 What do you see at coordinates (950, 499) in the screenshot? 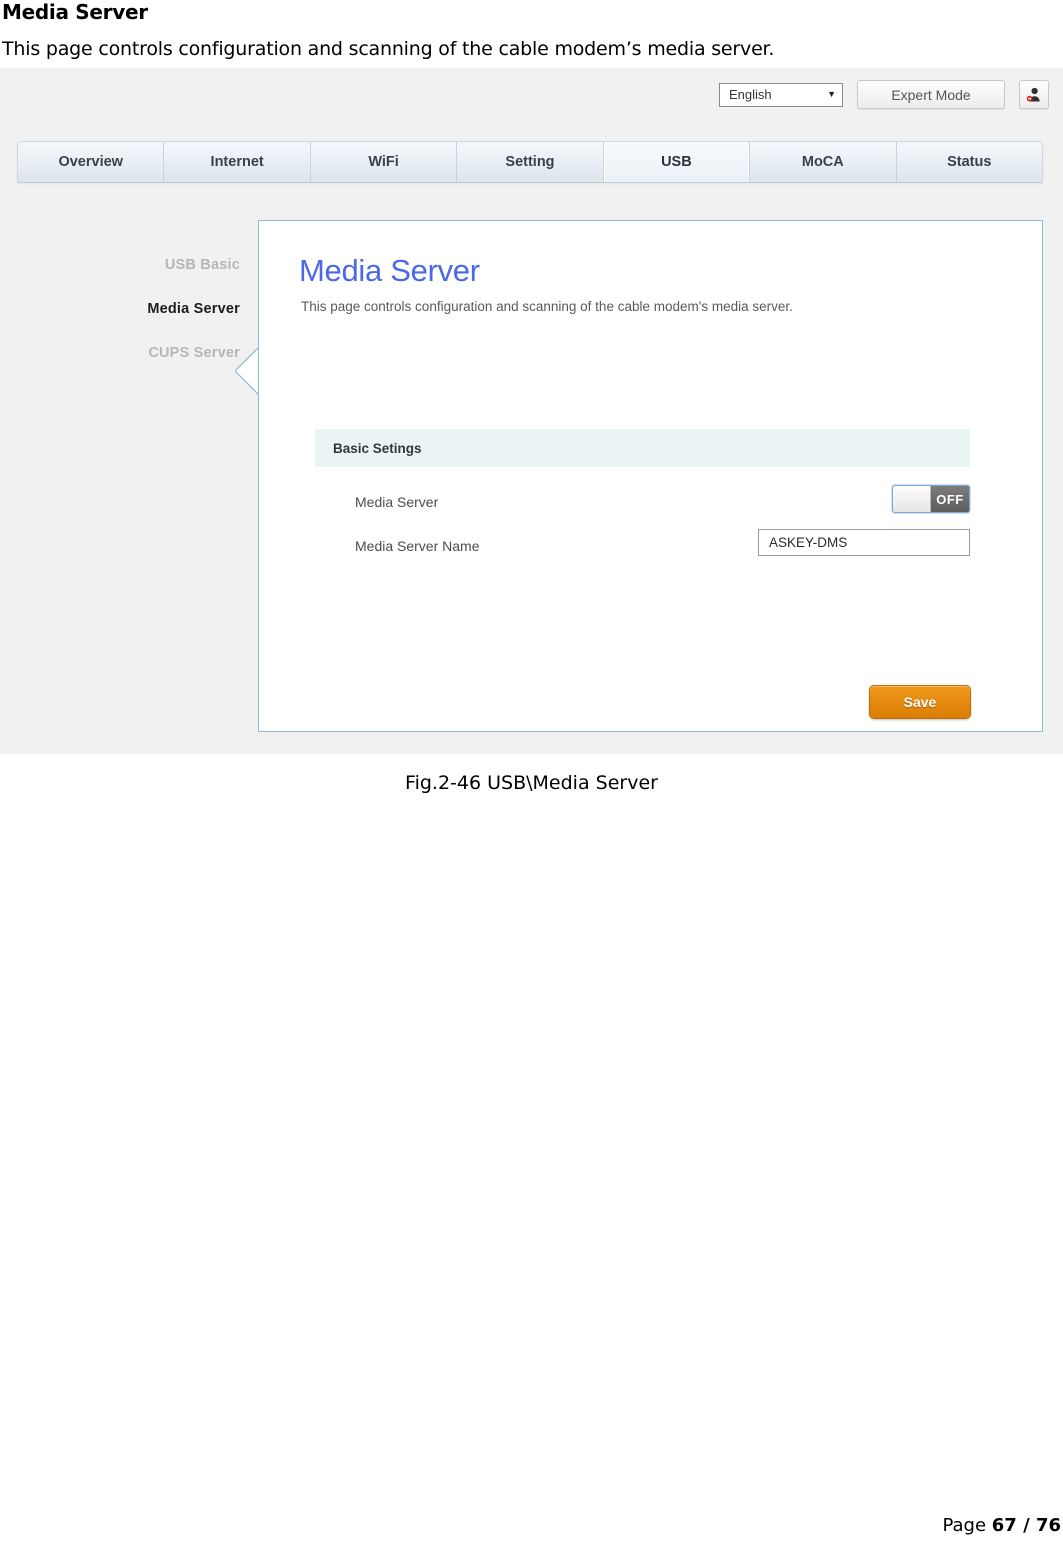
I see `toggle-state-label: OFF` at bounding box center [950, 499].